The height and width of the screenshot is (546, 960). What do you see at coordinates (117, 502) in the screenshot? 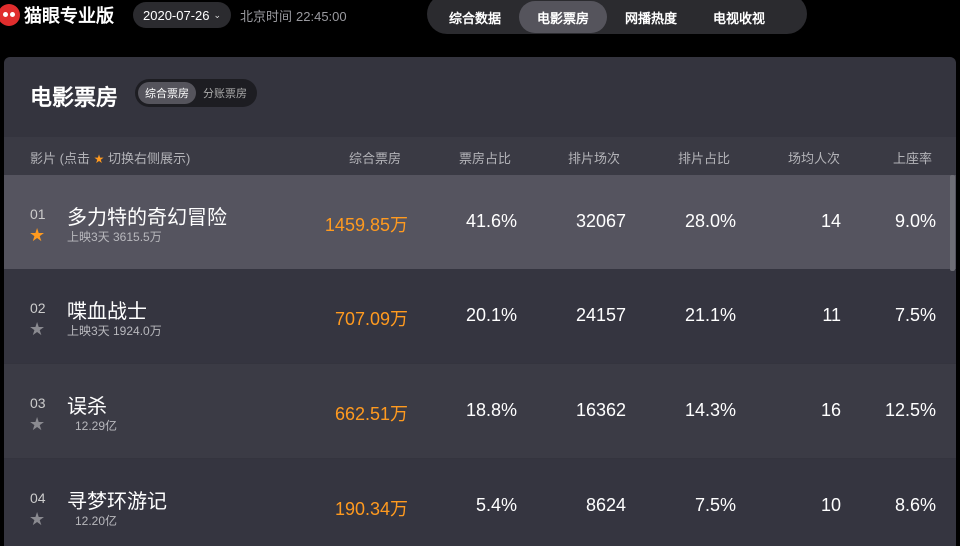
I see `movie-title: 寻梦环游记` at bounding box center [117, 502].